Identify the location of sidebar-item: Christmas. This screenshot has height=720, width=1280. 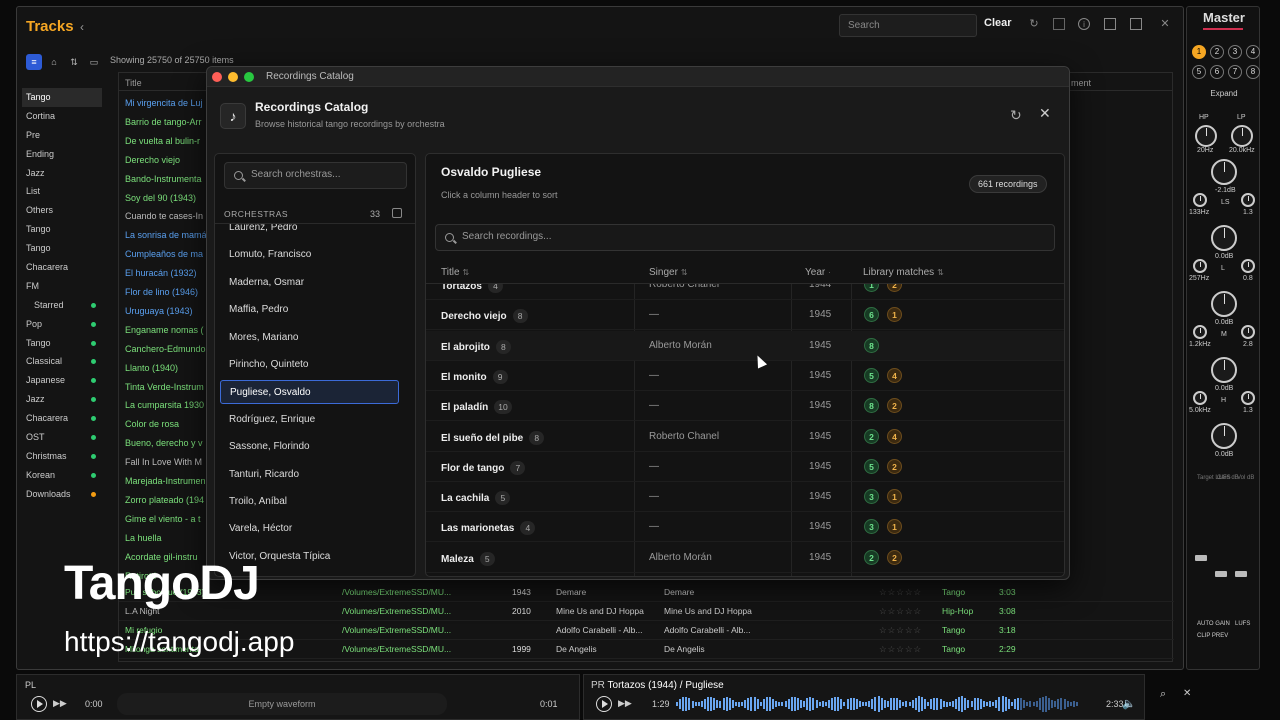
(62, 456).